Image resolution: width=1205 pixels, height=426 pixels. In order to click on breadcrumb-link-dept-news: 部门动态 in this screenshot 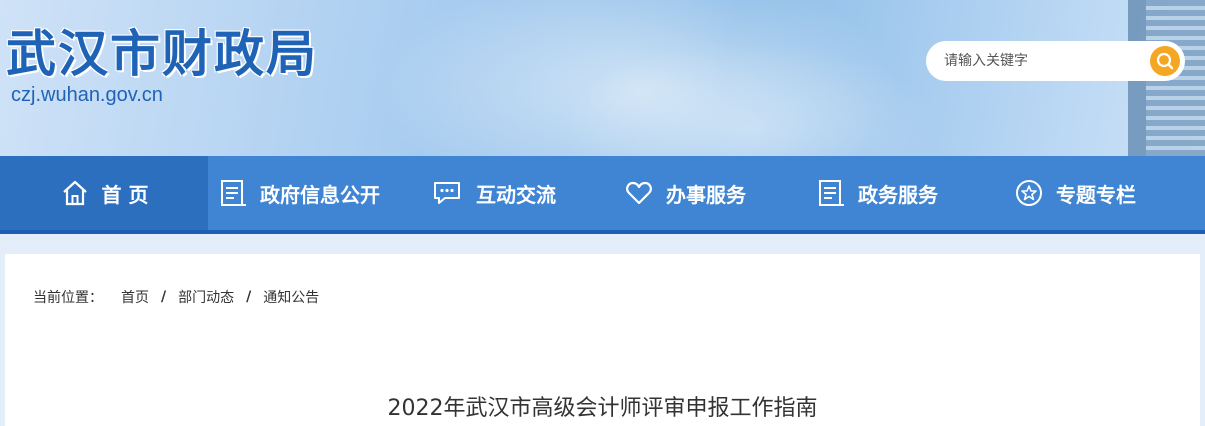, I will do `click(206, 297)`.